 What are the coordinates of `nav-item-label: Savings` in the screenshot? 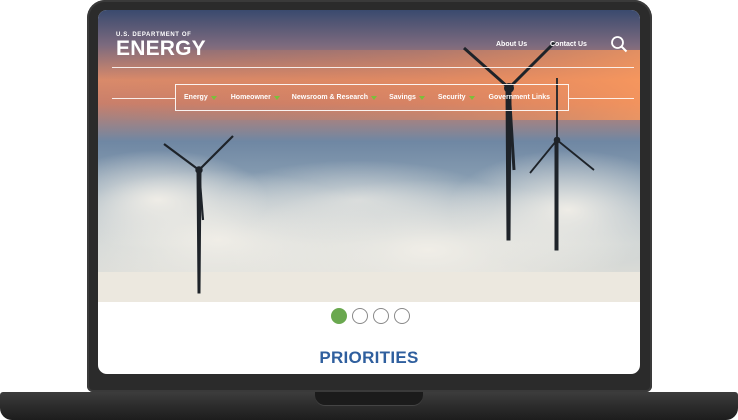 It's located at (402, 97).